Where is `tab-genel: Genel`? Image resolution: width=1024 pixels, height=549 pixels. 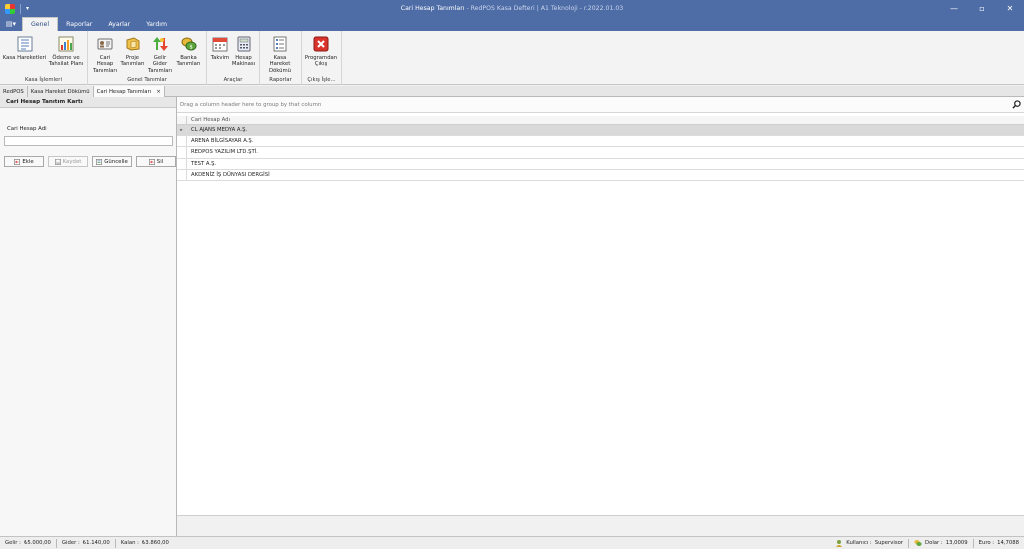
tab-genel: Genel is located at coordinates (40, 24).